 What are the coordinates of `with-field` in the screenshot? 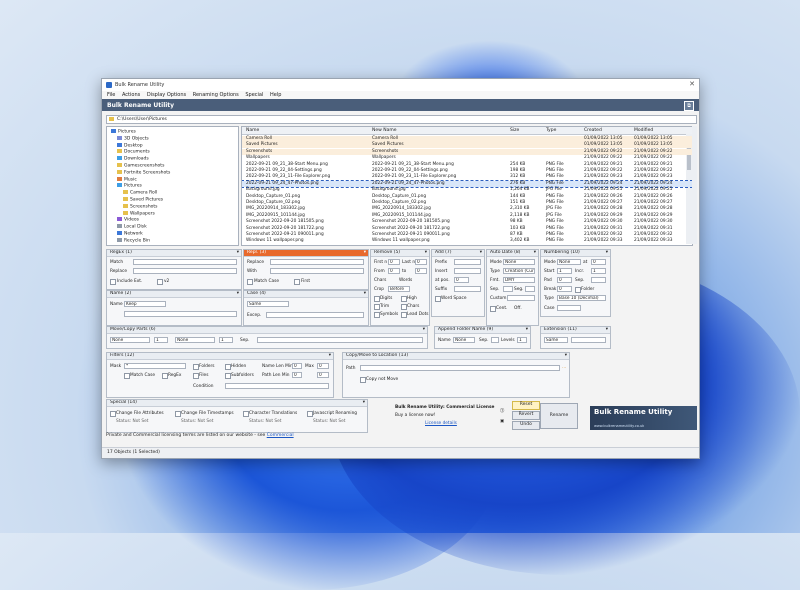 It's located at (317, 271).